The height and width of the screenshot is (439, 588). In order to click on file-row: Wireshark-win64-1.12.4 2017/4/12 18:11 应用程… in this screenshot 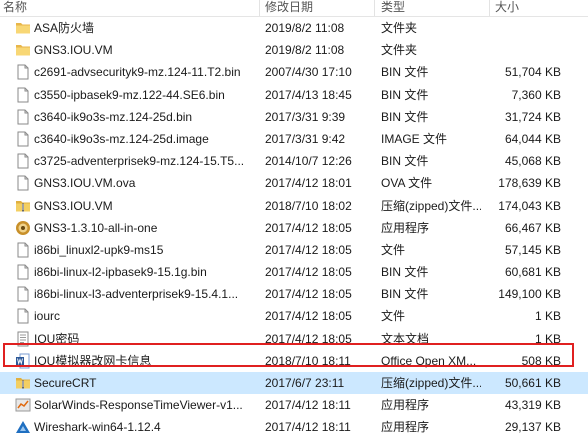, I will do `click(294, 427)`.